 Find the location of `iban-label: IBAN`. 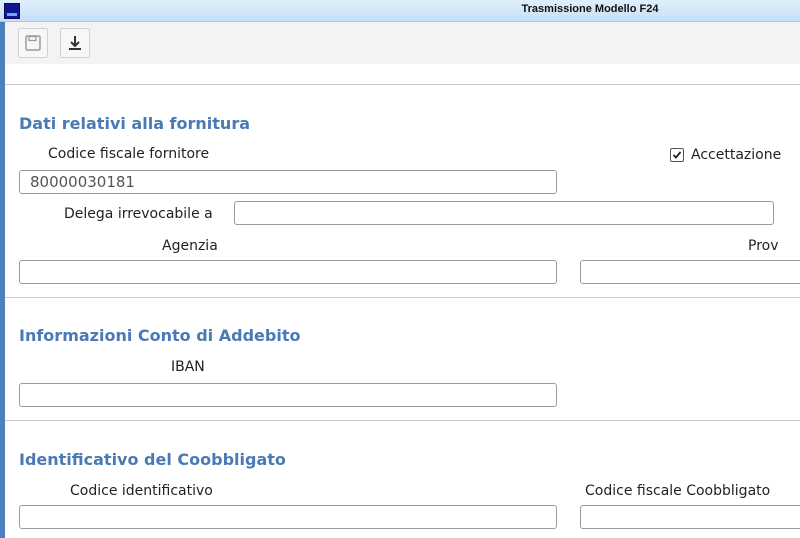

iban-label: IBAN is located at coordinates (188, 367).